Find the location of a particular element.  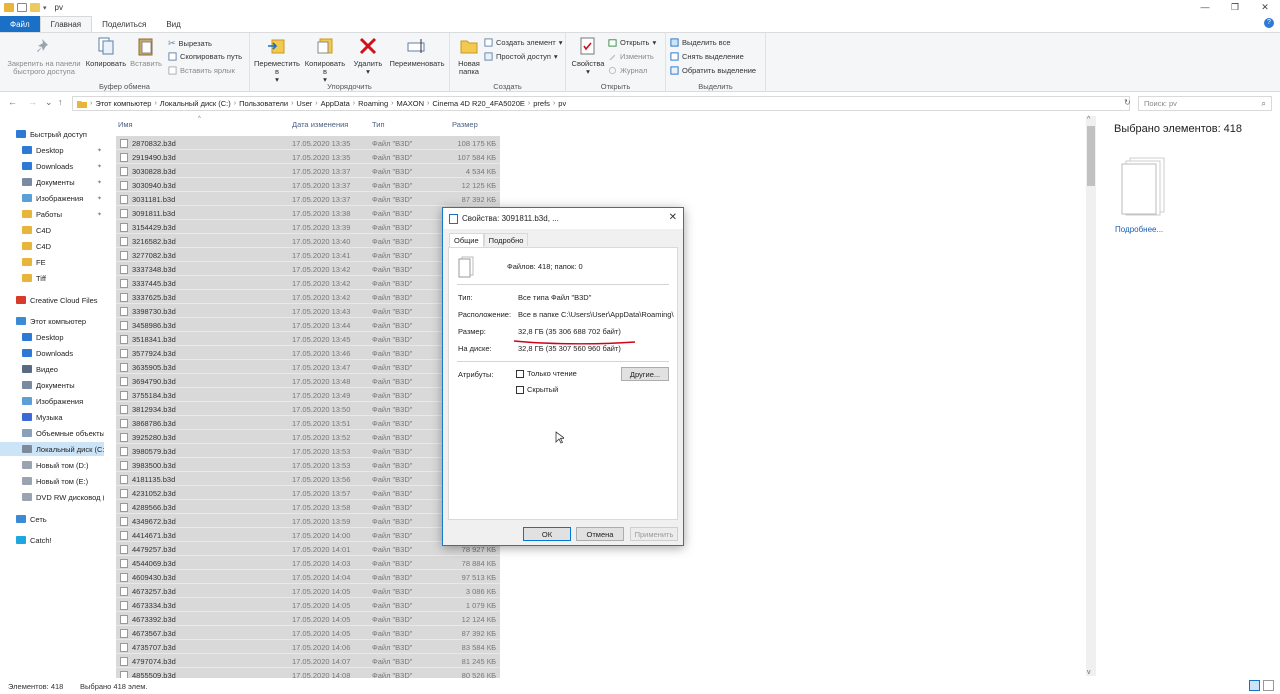

apply-button: Применить is located at coordinates (654, 534).